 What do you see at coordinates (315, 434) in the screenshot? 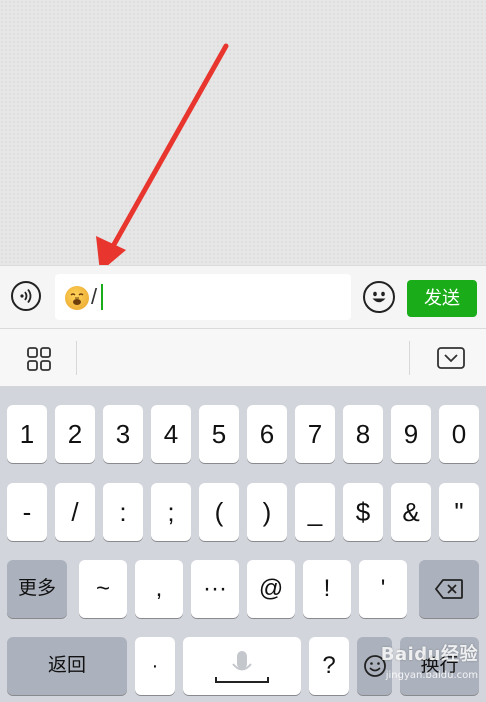
I see `key-7: 7` at bounding box center [315, 434].